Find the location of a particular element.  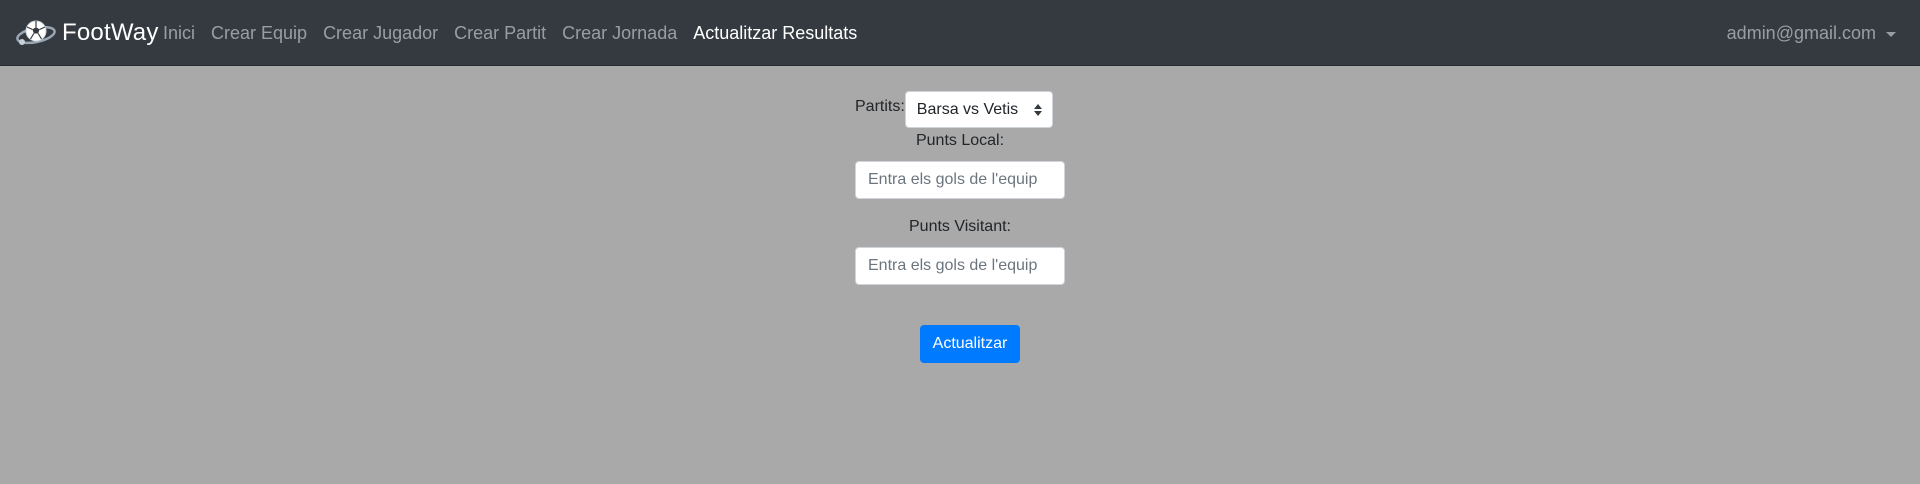

partits-select: Barsa vs Vetis is located at coordinates (978, 109).